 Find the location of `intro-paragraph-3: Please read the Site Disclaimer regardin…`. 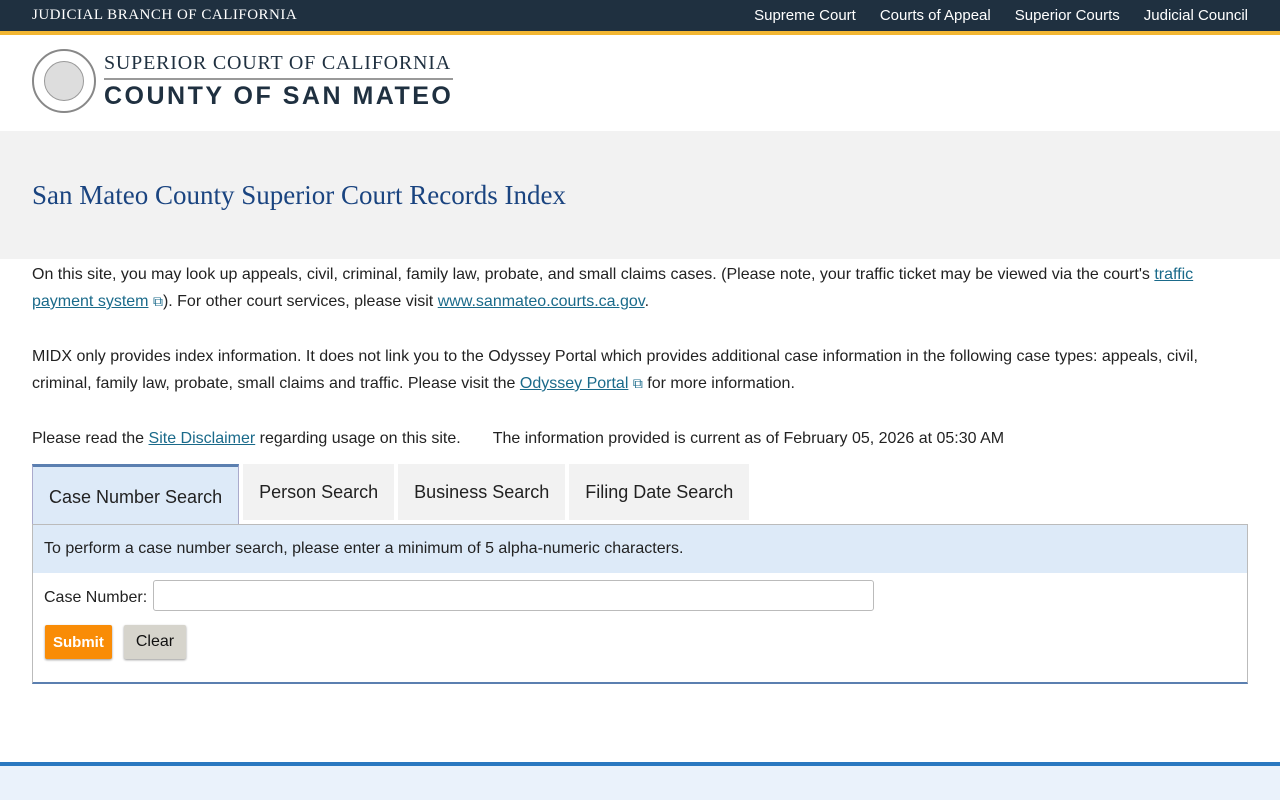

intro-paragraph-3: Please read the Site Disclaimer regardin… is located at coordinates (640, 438).